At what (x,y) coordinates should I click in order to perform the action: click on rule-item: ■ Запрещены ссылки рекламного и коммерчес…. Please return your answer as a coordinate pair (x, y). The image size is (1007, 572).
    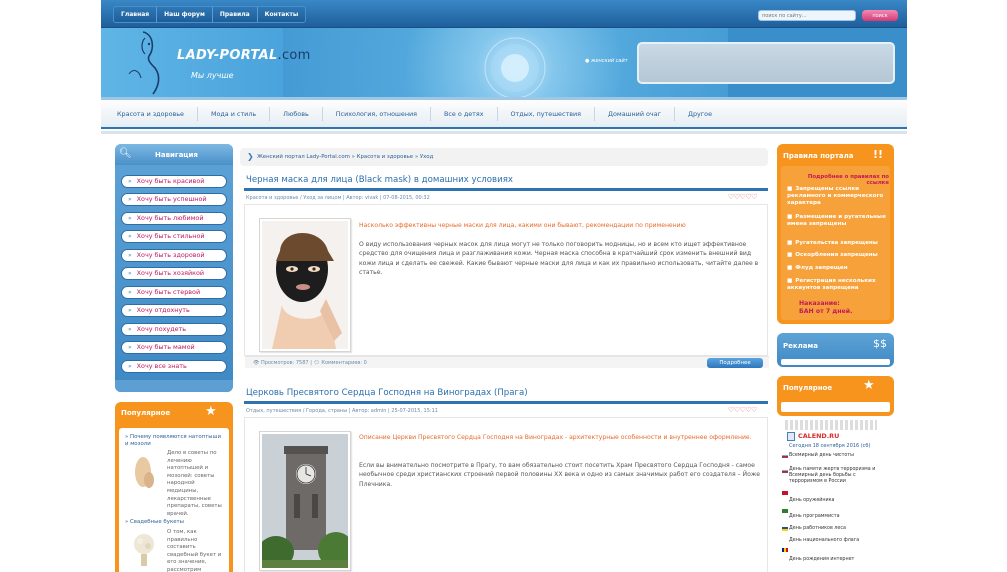
    Looking at the image, I should click on (837, 196).